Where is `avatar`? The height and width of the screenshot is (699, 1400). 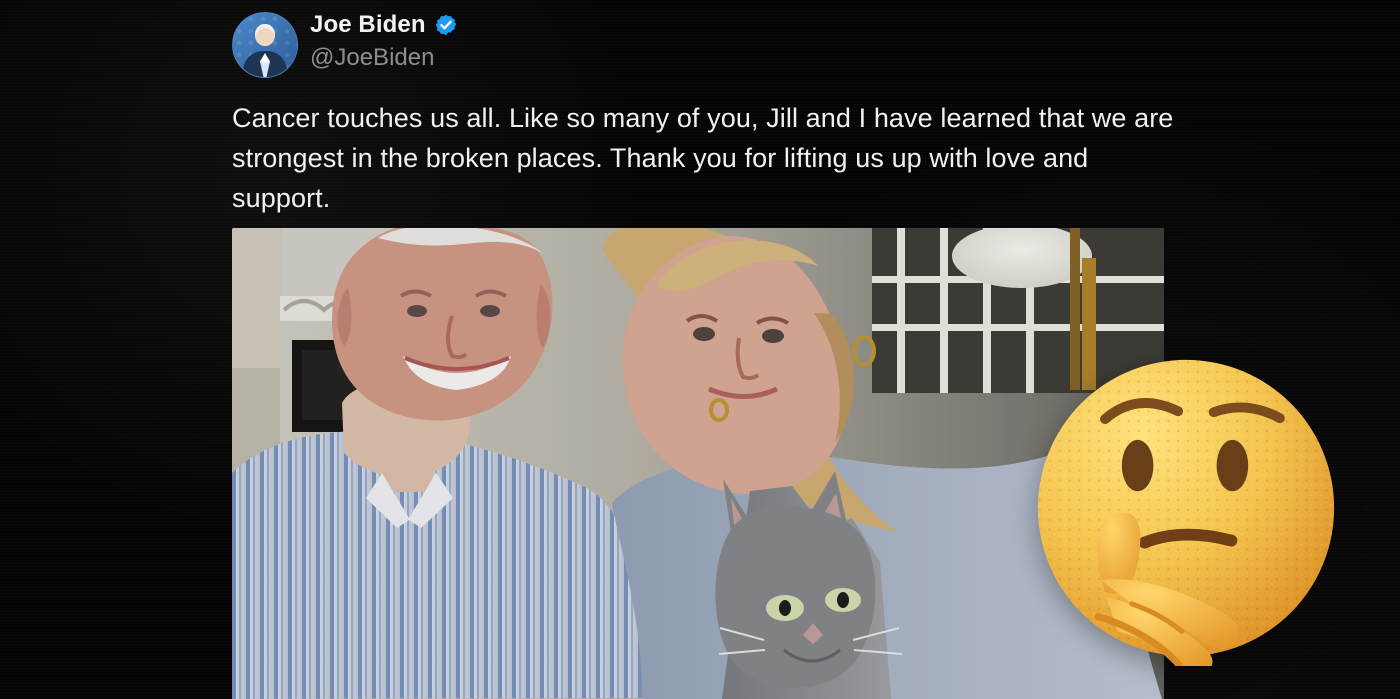
avatar is located at coordinates (265, 45).